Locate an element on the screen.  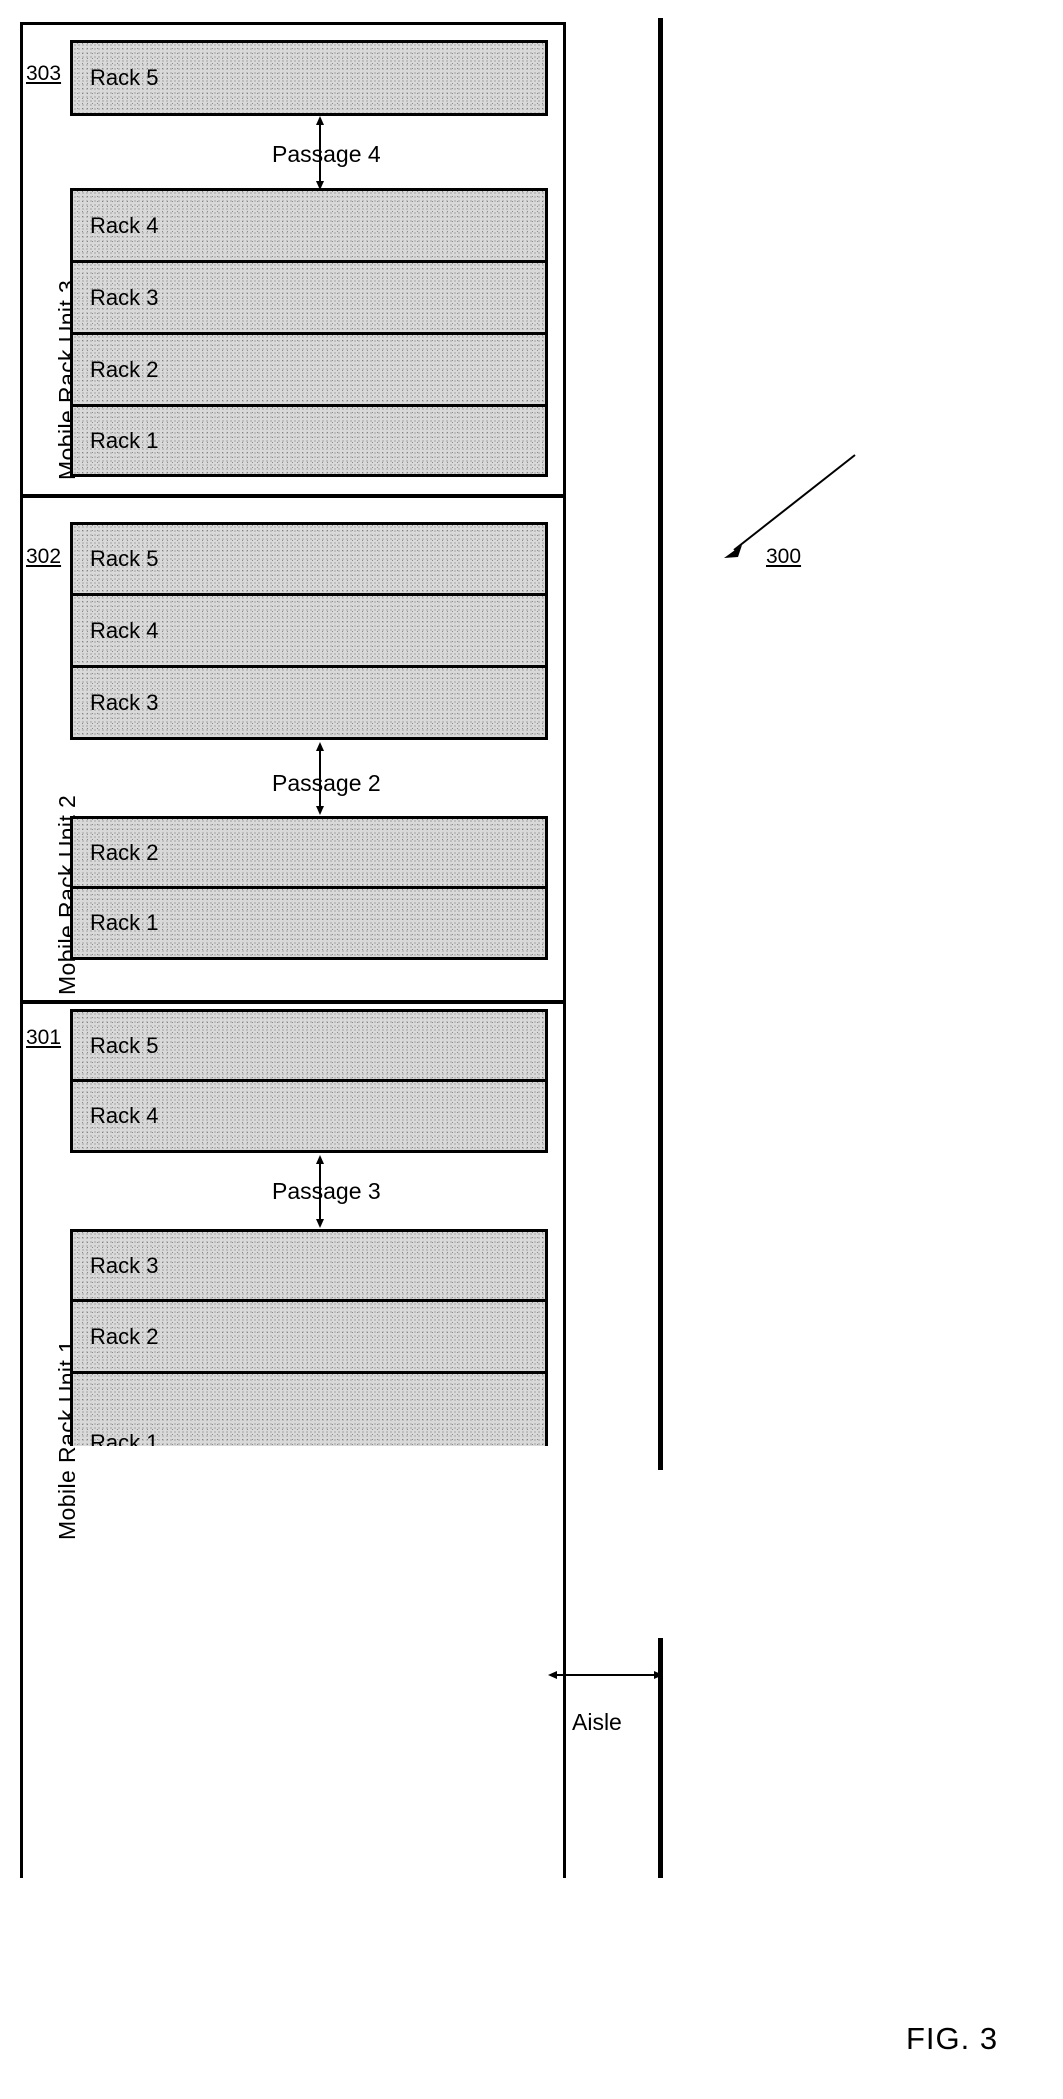
unit-reference-302: 302 is located at coordinates (44, 556).